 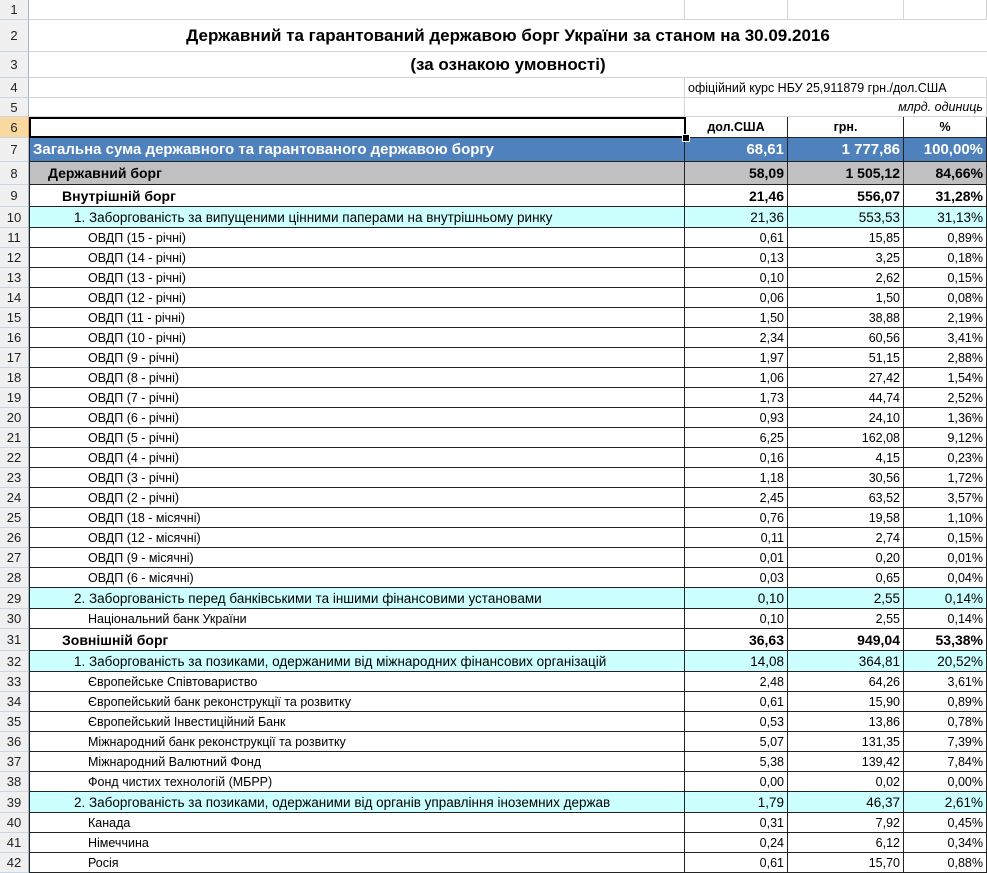 What do you see at coordinates (945, 438) in the screenshot?
I see `value-pct: 9,12%` at bounding box center [945, 438].